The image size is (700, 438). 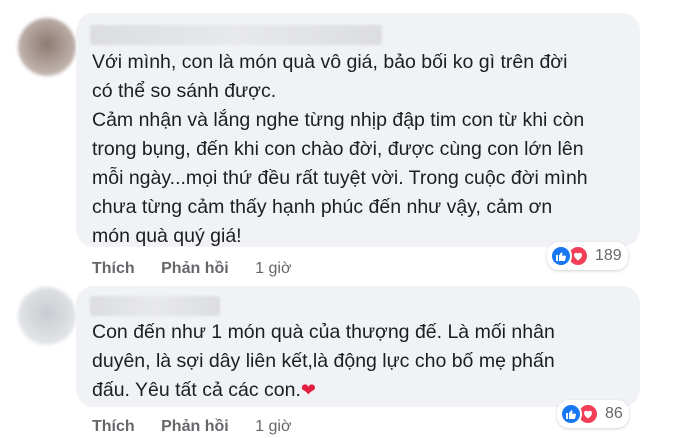 I want to click on reaction-count: 86, so click(x=614, y=413).